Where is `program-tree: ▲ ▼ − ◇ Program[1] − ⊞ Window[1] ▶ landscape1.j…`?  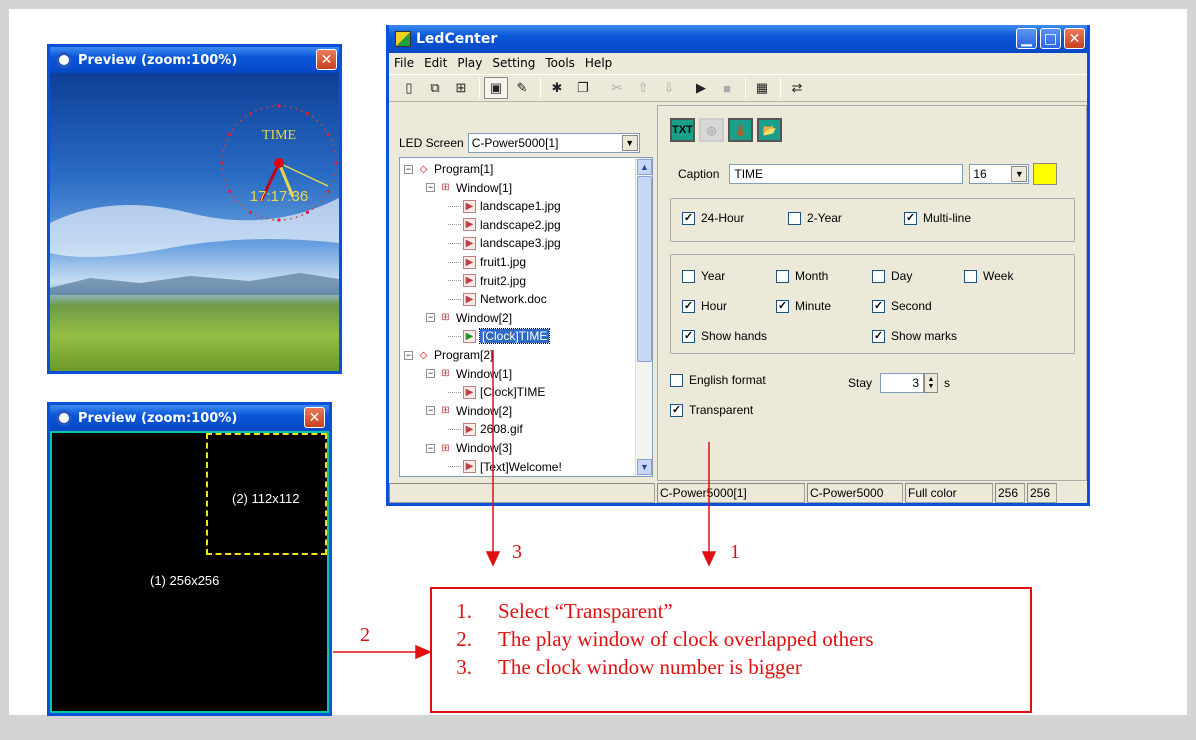
program-tree: ▲ ▼ − ◇ Program[1] − ⊞ Window[1] ▶ landscape1.j… is located at coordinates (526, 317).